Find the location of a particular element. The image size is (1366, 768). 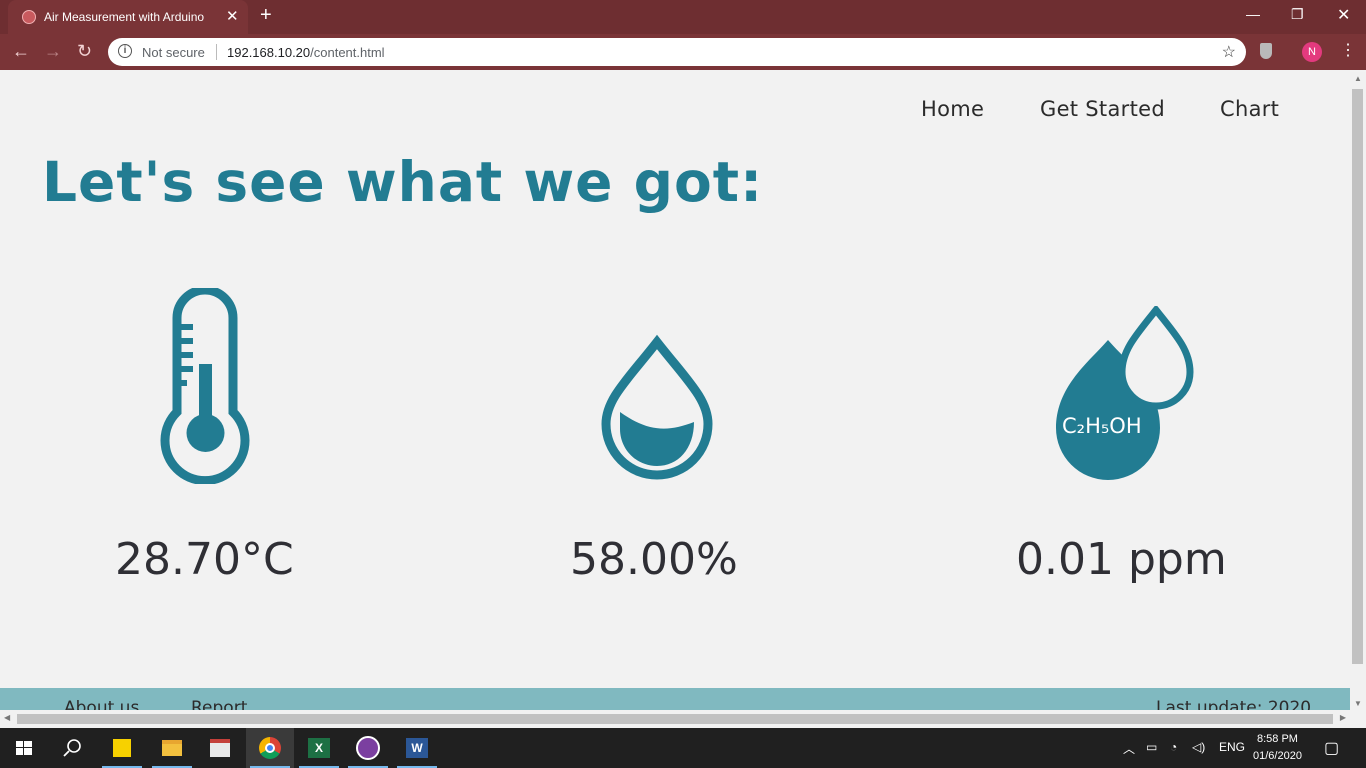

wifi-icon: ◔ is located at coordinates (1173, 747).